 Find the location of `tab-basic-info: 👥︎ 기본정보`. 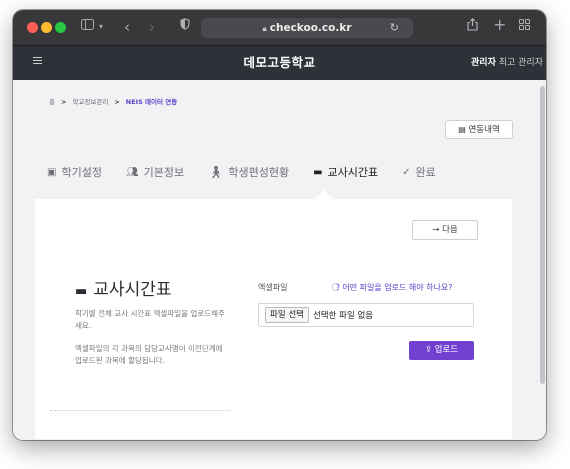

tab-basic-info: 👥︎ 기본정보 is located at coordinates (155, 172).